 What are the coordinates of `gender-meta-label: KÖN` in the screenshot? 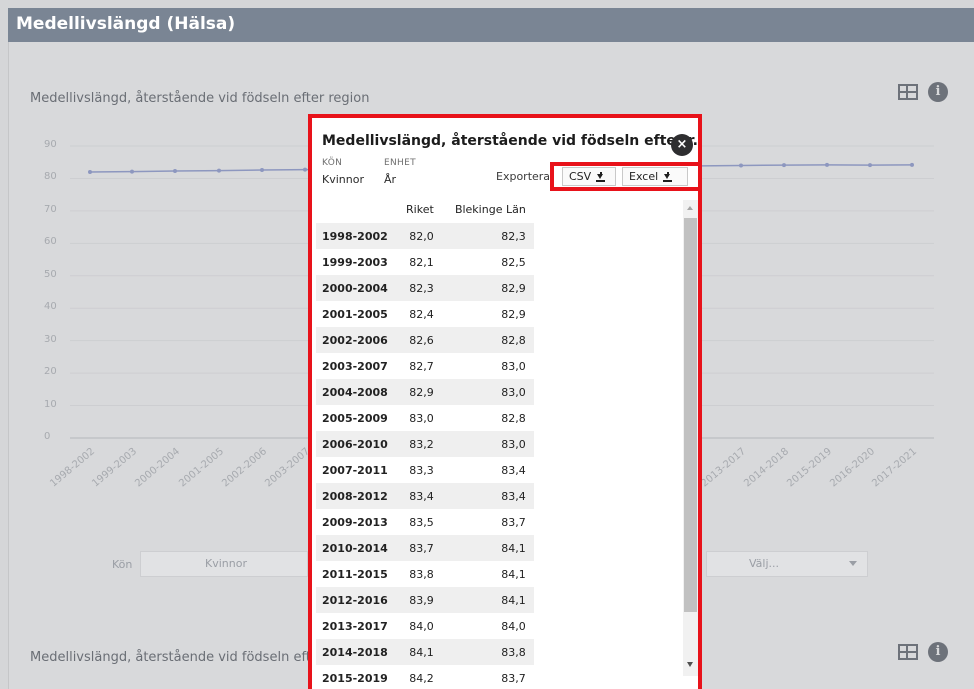 It's located at (332, 163).